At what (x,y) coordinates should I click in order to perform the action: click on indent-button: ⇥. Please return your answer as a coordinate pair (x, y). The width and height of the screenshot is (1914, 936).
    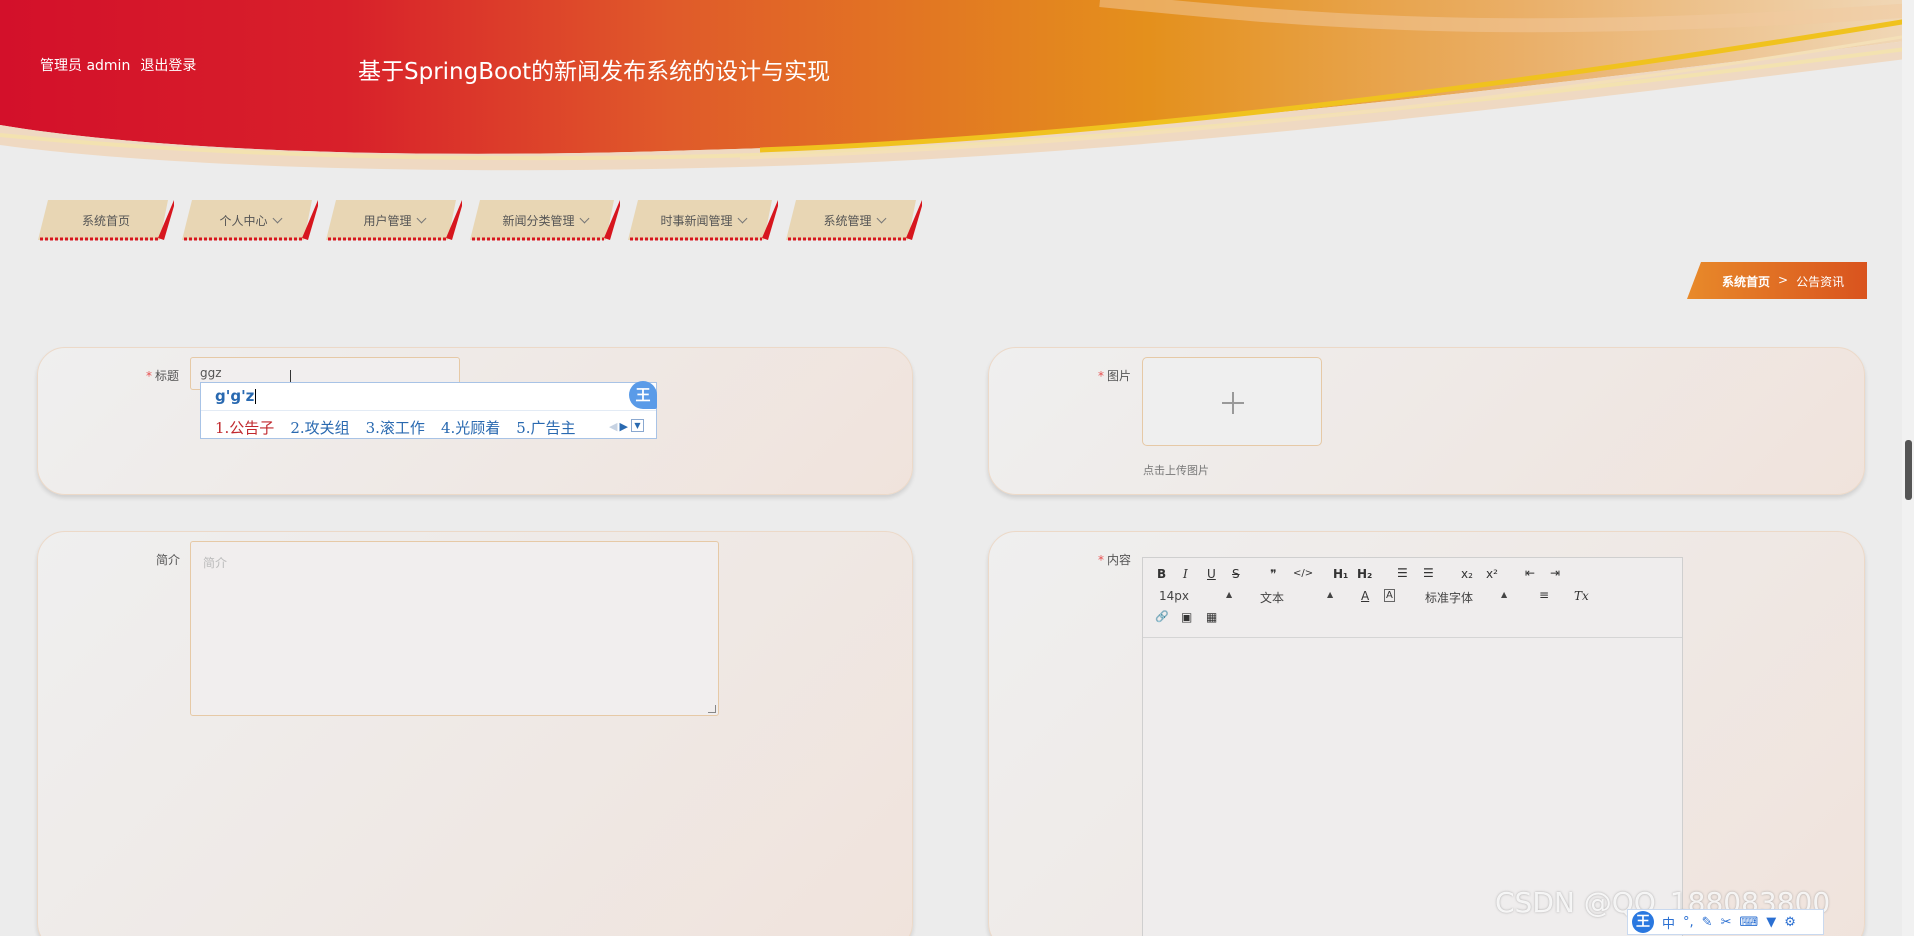
    Looking at the image, I should click on (1555, 573).